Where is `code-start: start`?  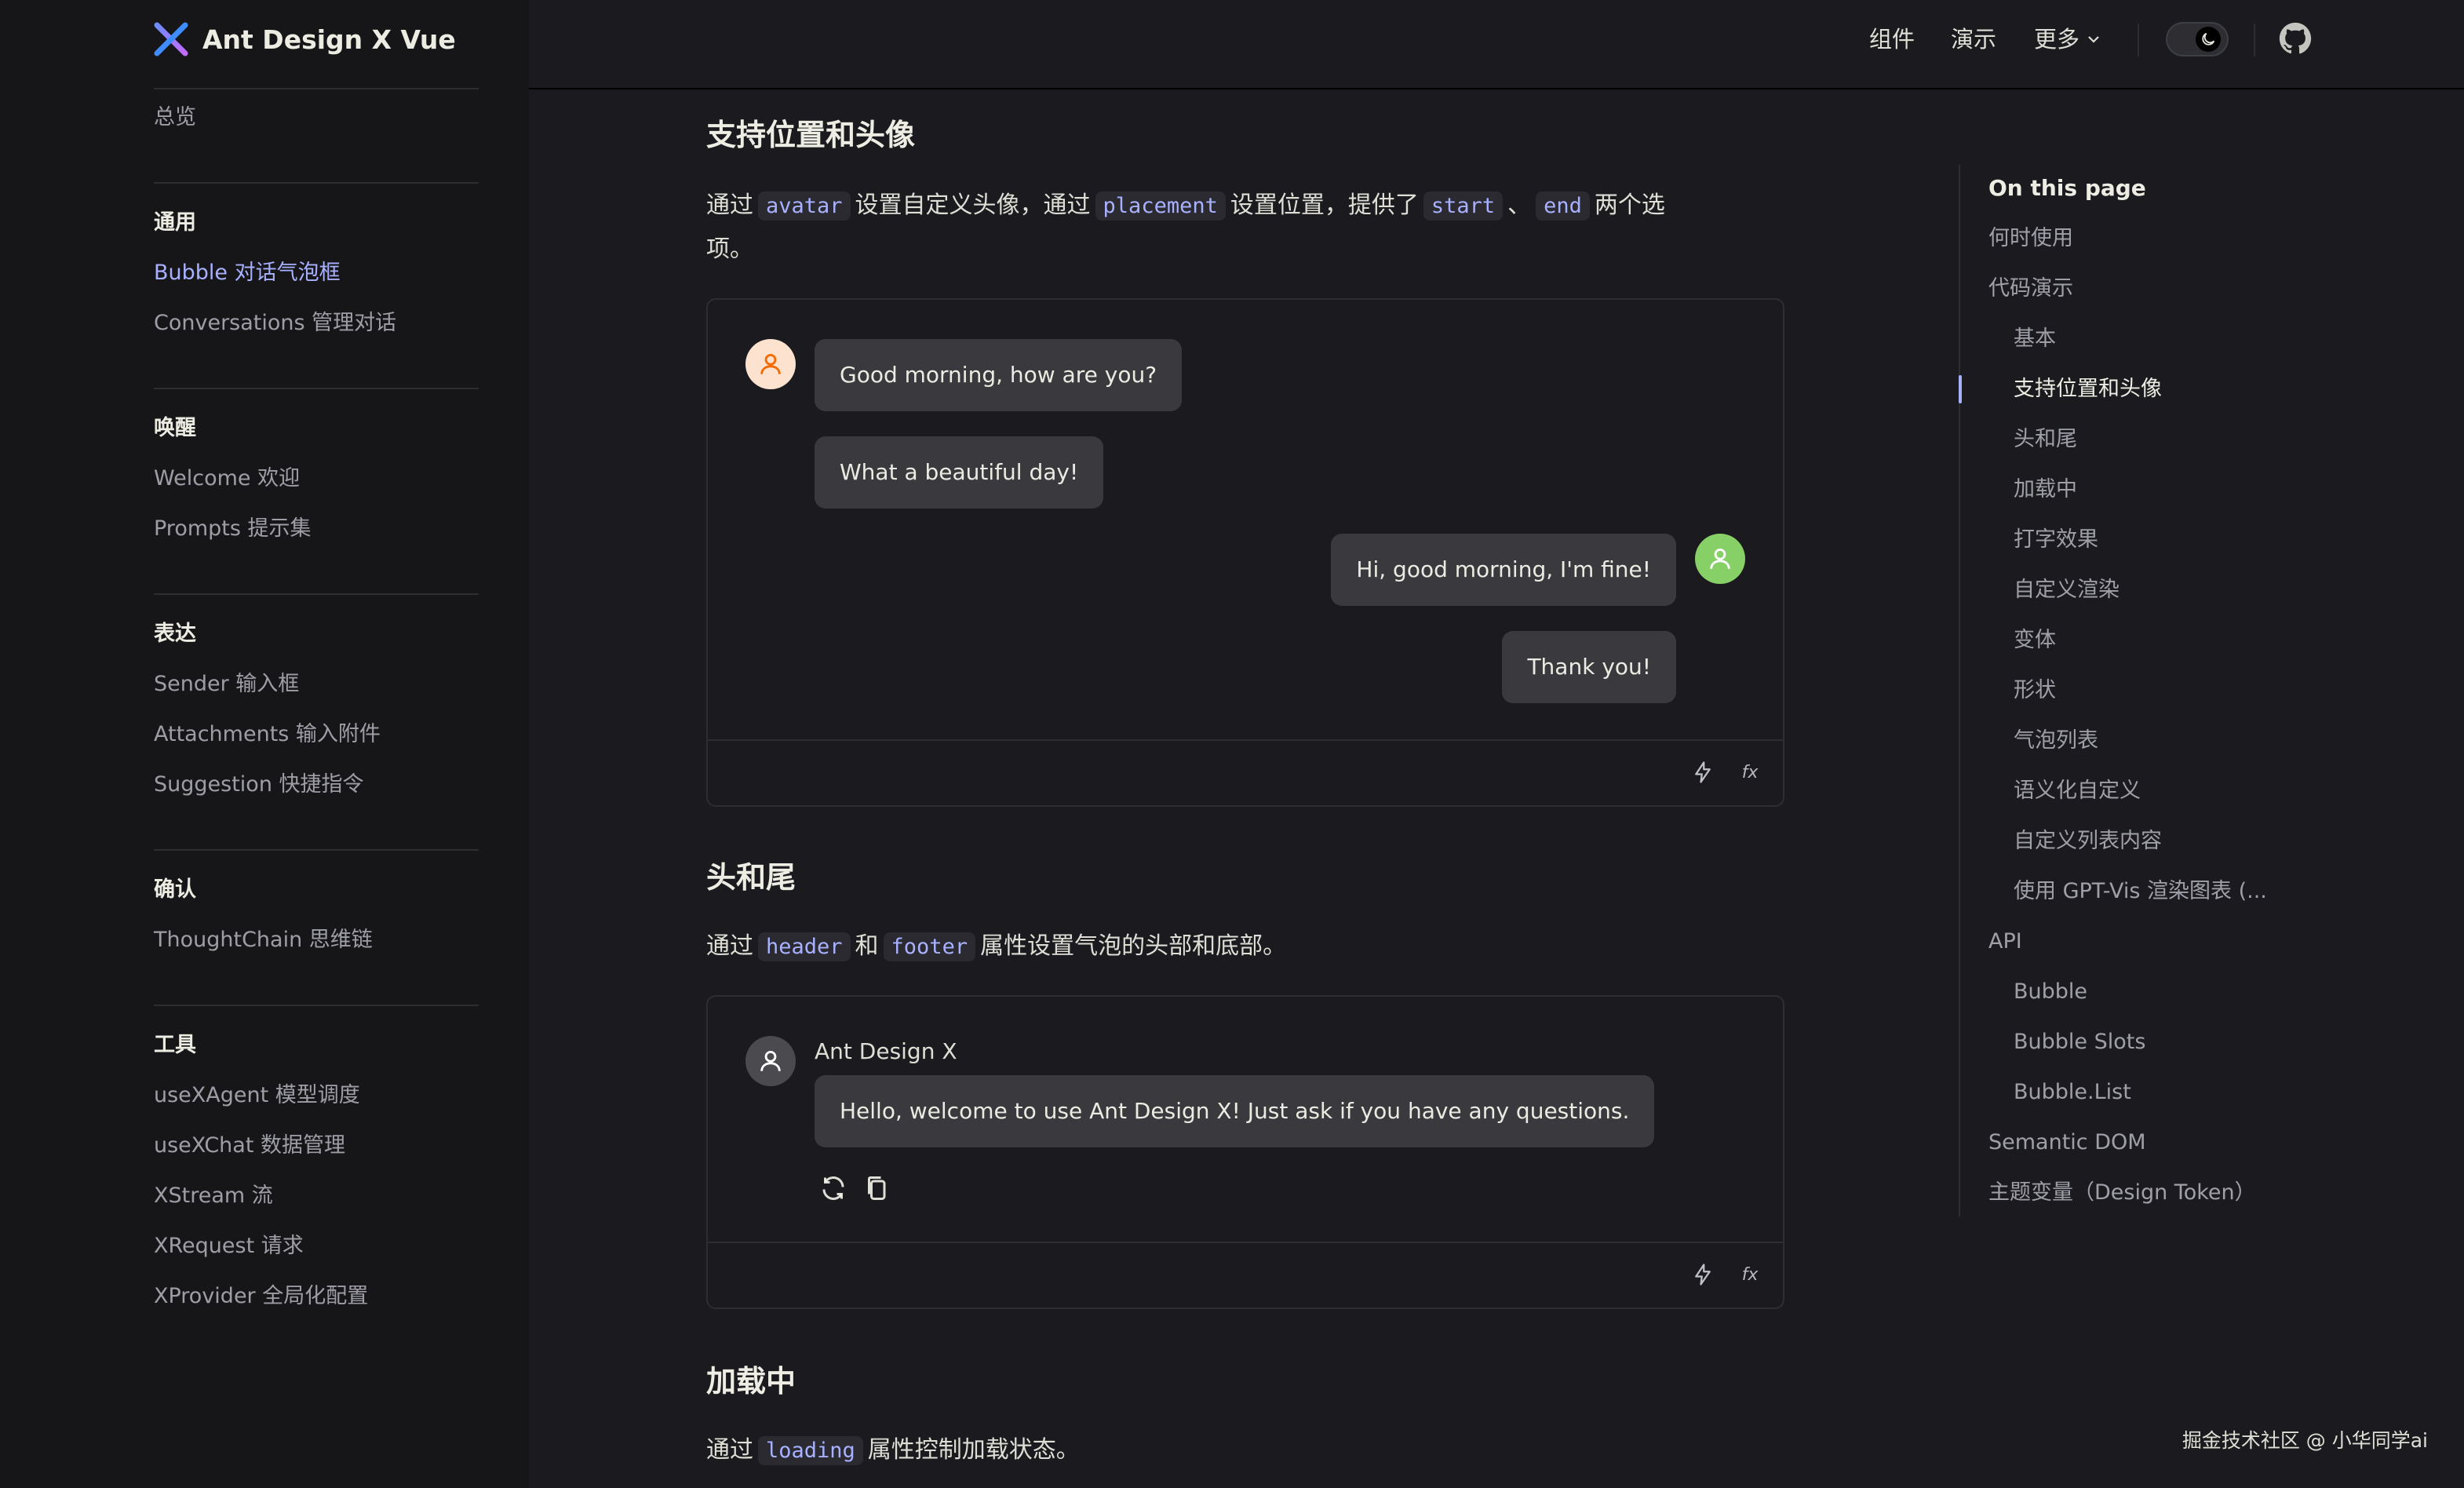 code-start: start is located at coordinates (1463, 206).